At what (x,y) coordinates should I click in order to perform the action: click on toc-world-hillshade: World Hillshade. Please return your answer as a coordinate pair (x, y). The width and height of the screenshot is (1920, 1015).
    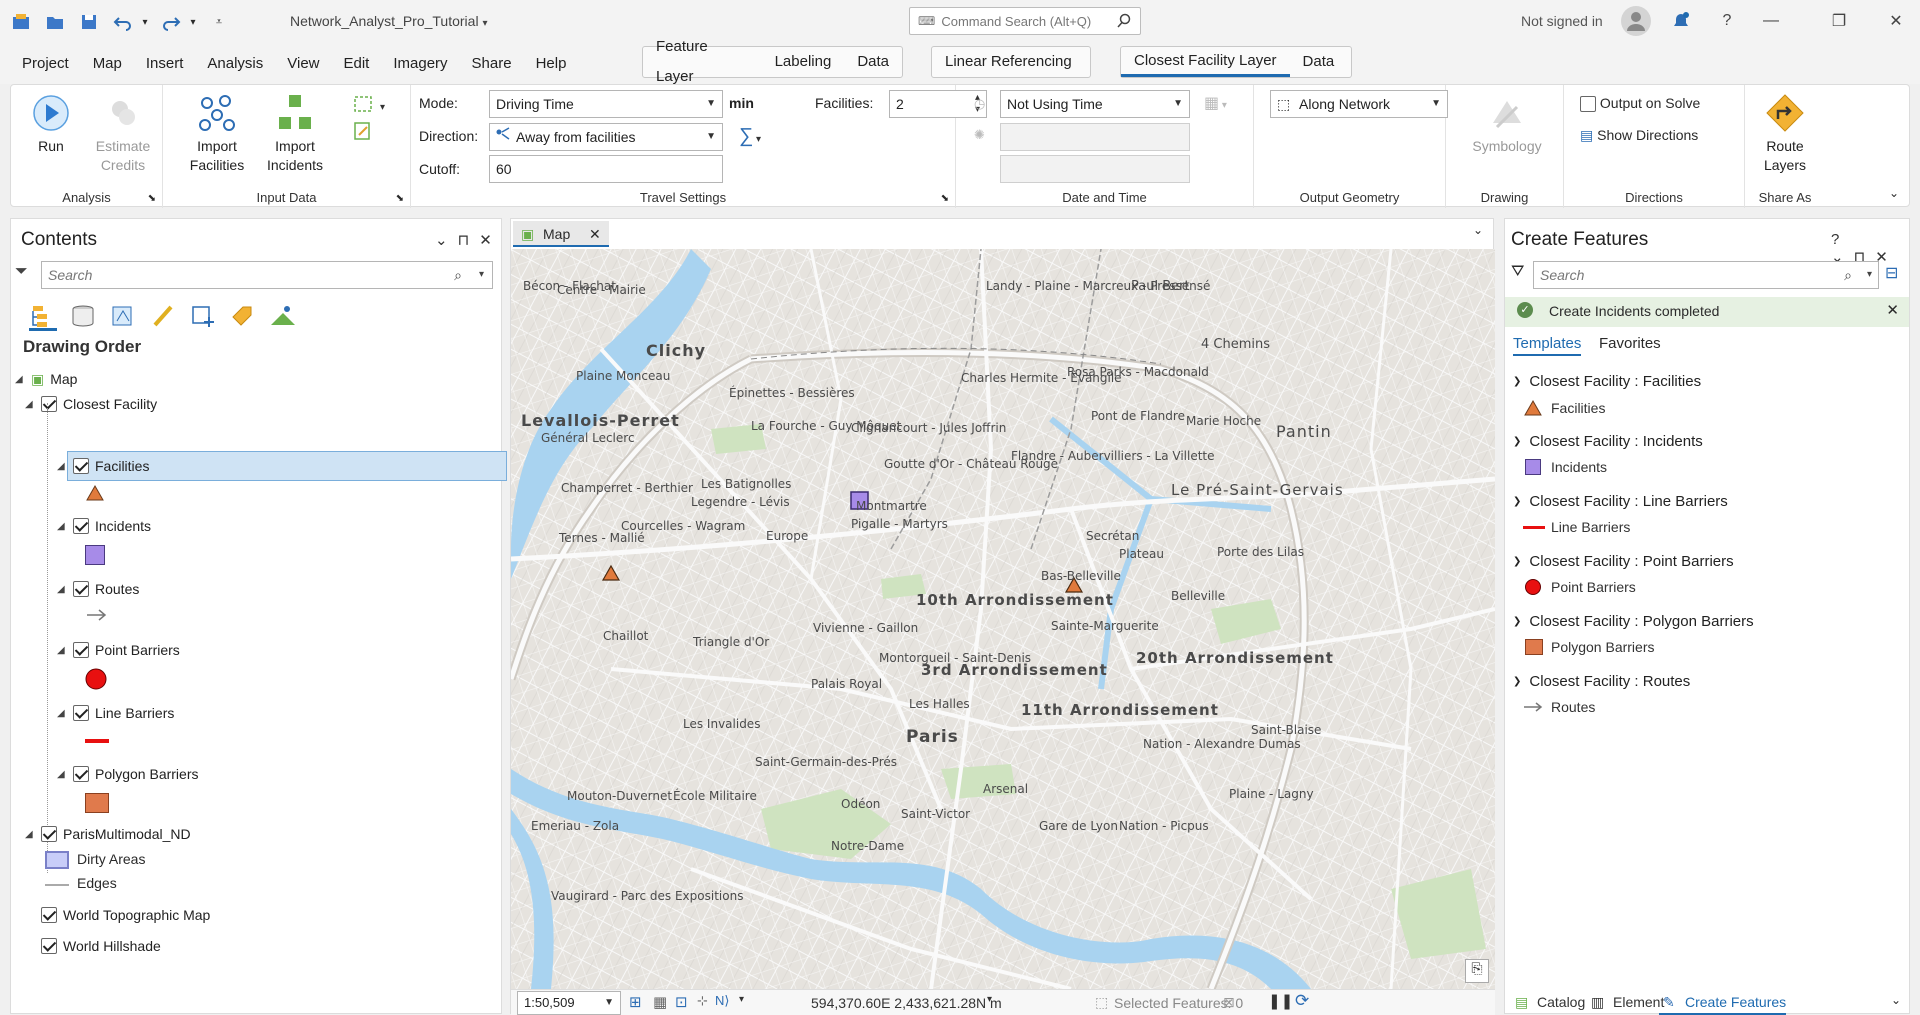
    Looking at the image, I should click on (101, 946).